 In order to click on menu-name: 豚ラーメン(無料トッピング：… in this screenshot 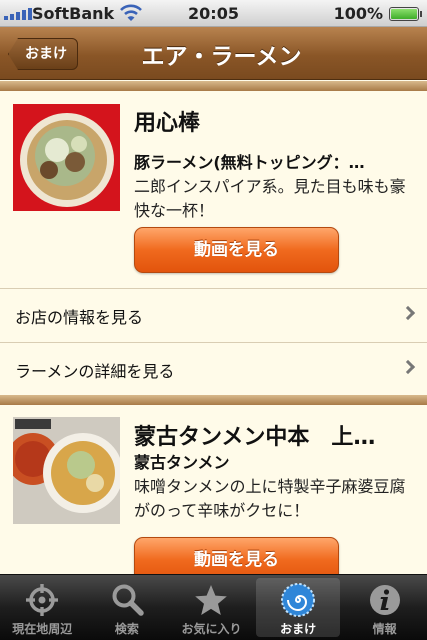, I will do `click(249, 162)`.